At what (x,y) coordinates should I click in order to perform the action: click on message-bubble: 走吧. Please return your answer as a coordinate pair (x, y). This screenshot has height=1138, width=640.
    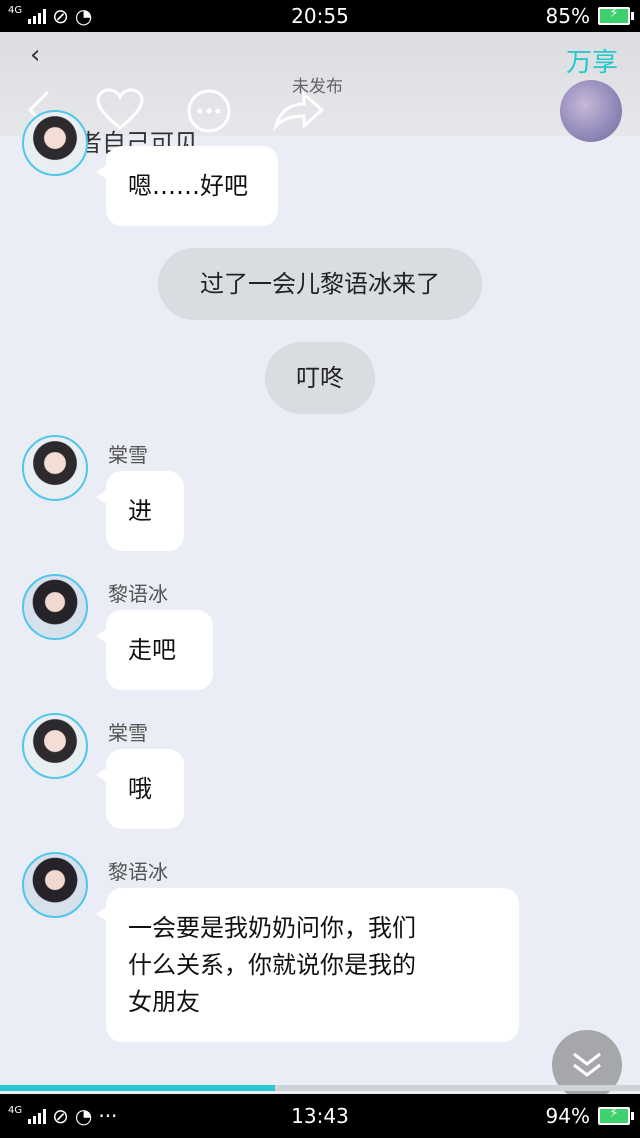
    Looking at the image, I should click on (154, 650).